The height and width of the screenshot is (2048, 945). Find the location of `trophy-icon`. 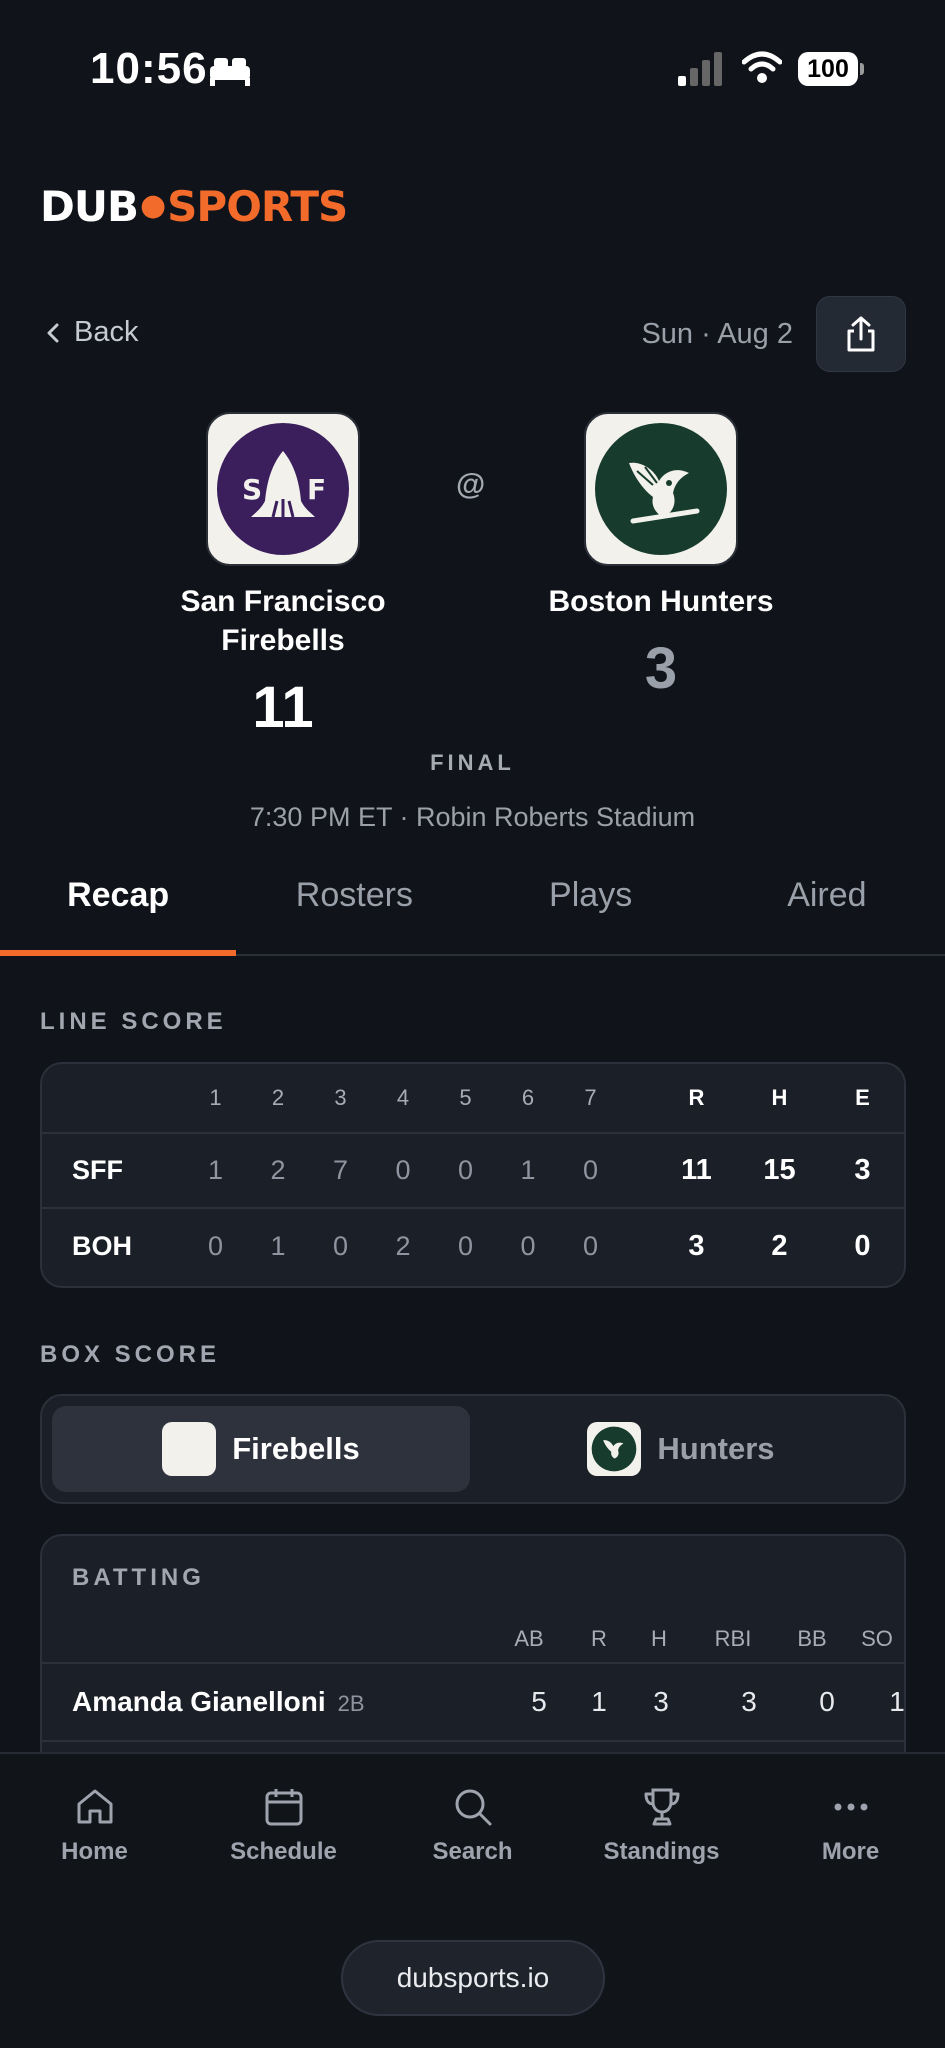

trophy-icon is located at coordinates (661, 1807).